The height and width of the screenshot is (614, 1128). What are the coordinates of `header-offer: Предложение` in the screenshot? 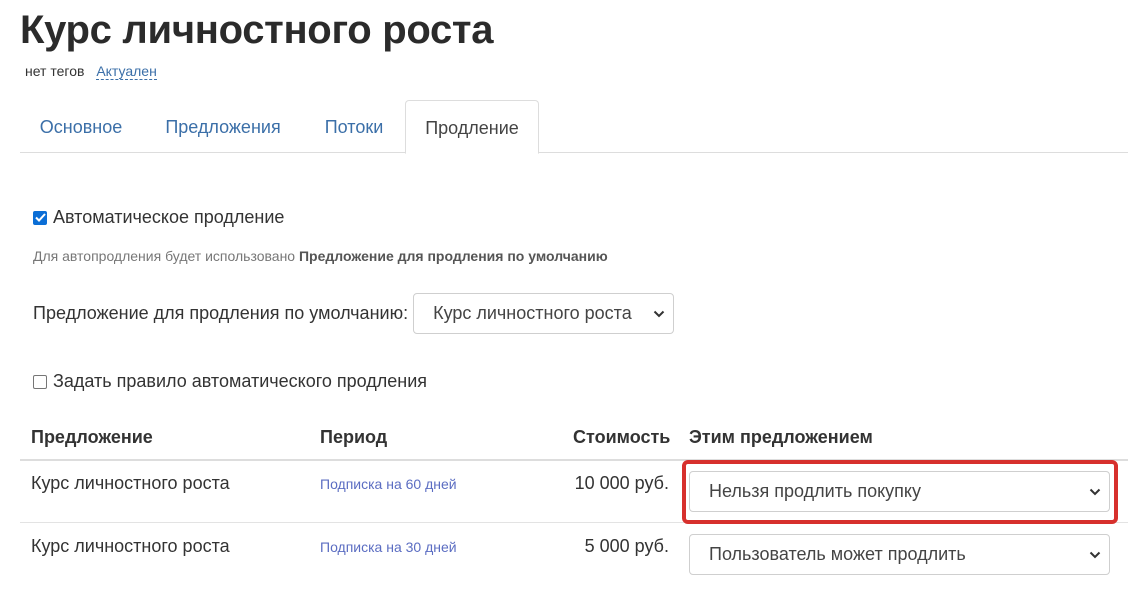 It's located at (92, 437).